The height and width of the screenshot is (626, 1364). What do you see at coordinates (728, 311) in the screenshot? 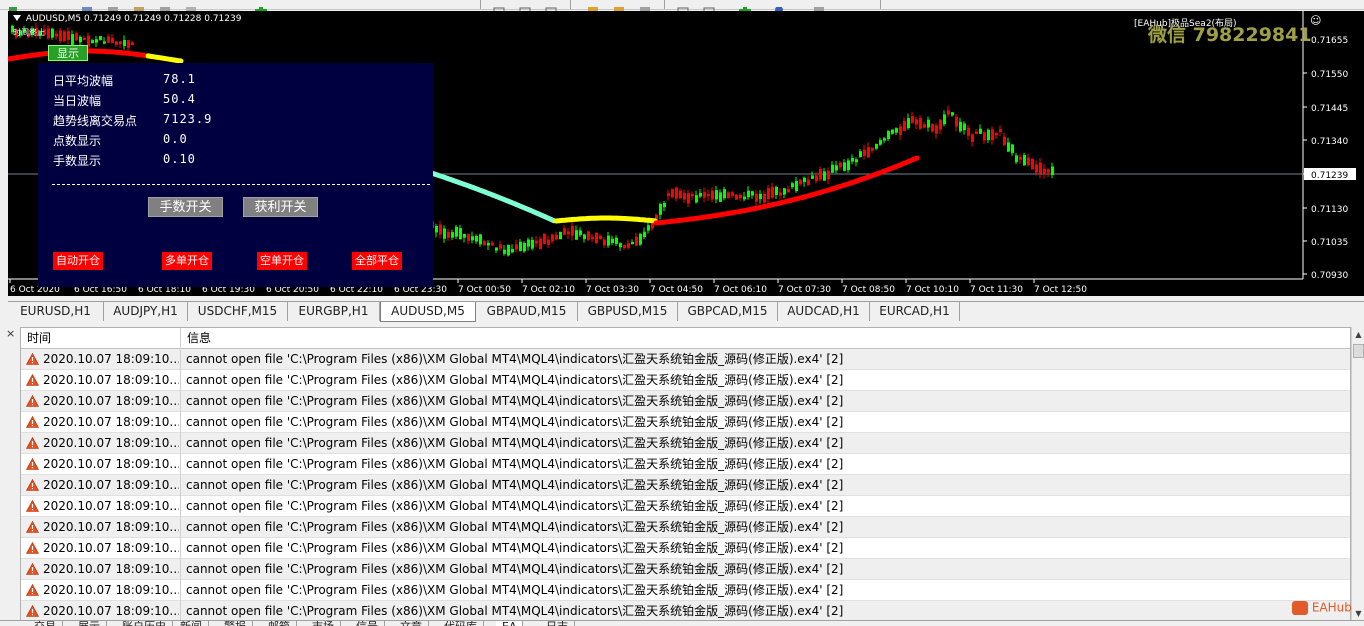
I see `tab-gbpcad-m15: GBPCAD,M15` at bounding box center [728, 311].